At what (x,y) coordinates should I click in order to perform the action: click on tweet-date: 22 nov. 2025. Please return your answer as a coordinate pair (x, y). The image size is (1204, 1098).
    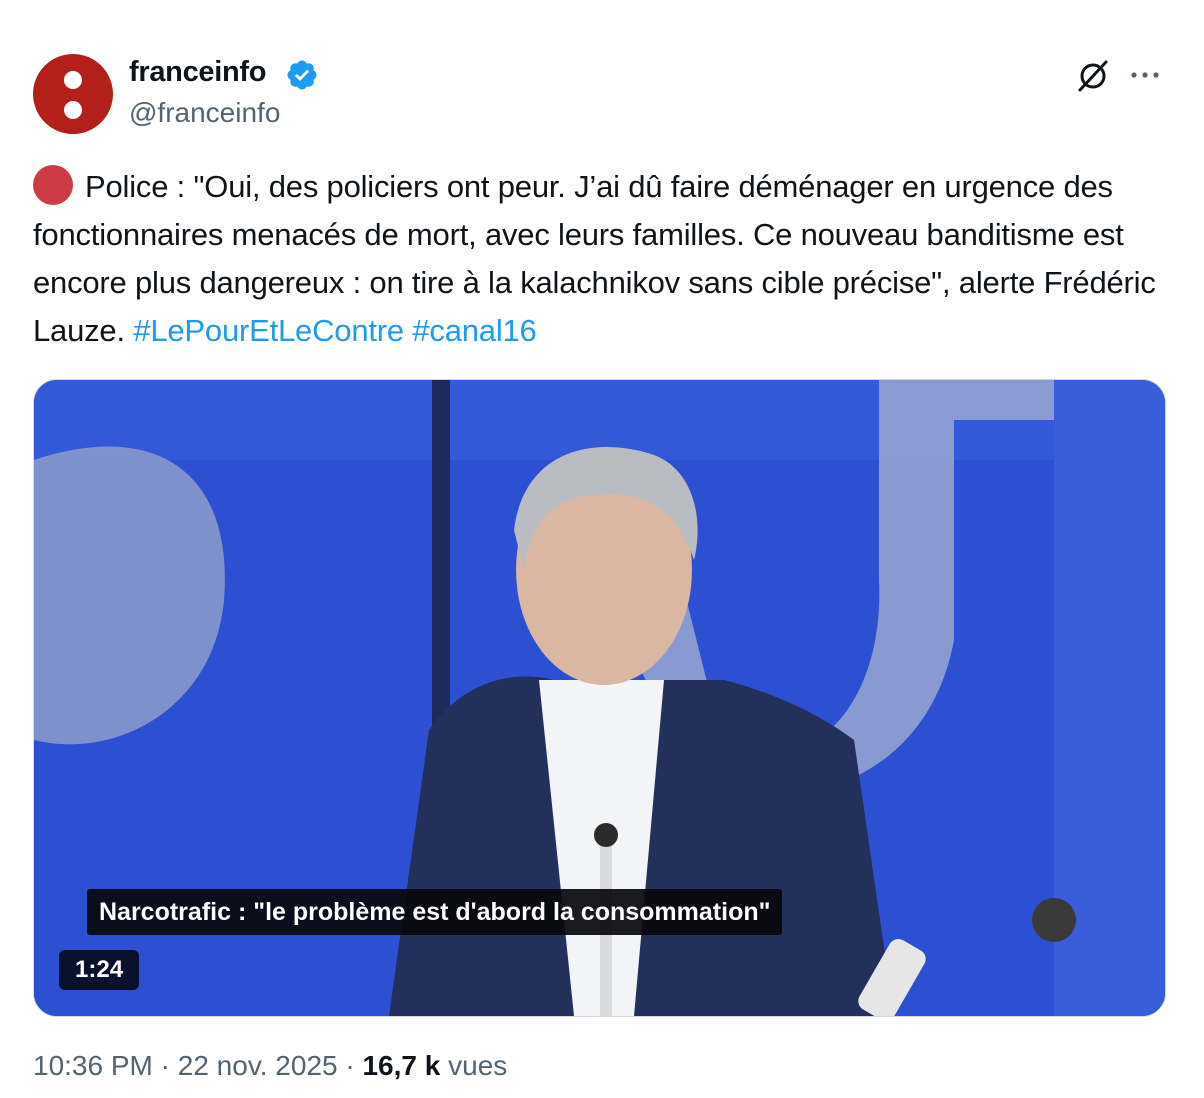
    Looking at the image, I should click on (258, 1065).